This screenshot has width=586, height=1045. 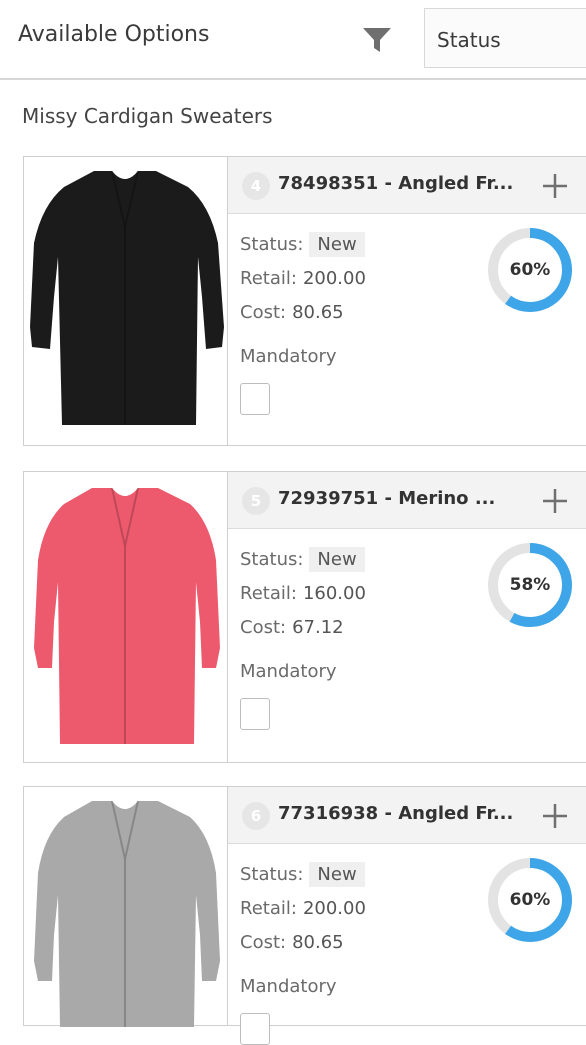 I want to click on retail-row: Retail: 160.00, so click(x=303, y=593).